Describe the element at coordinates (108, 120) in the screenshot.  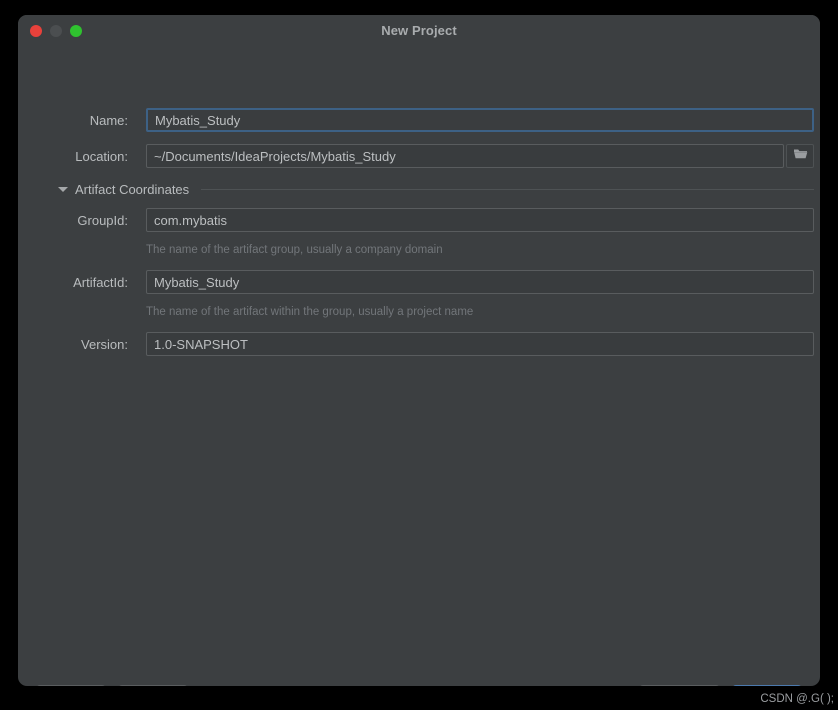
I see `name-label: Name:` at that location.